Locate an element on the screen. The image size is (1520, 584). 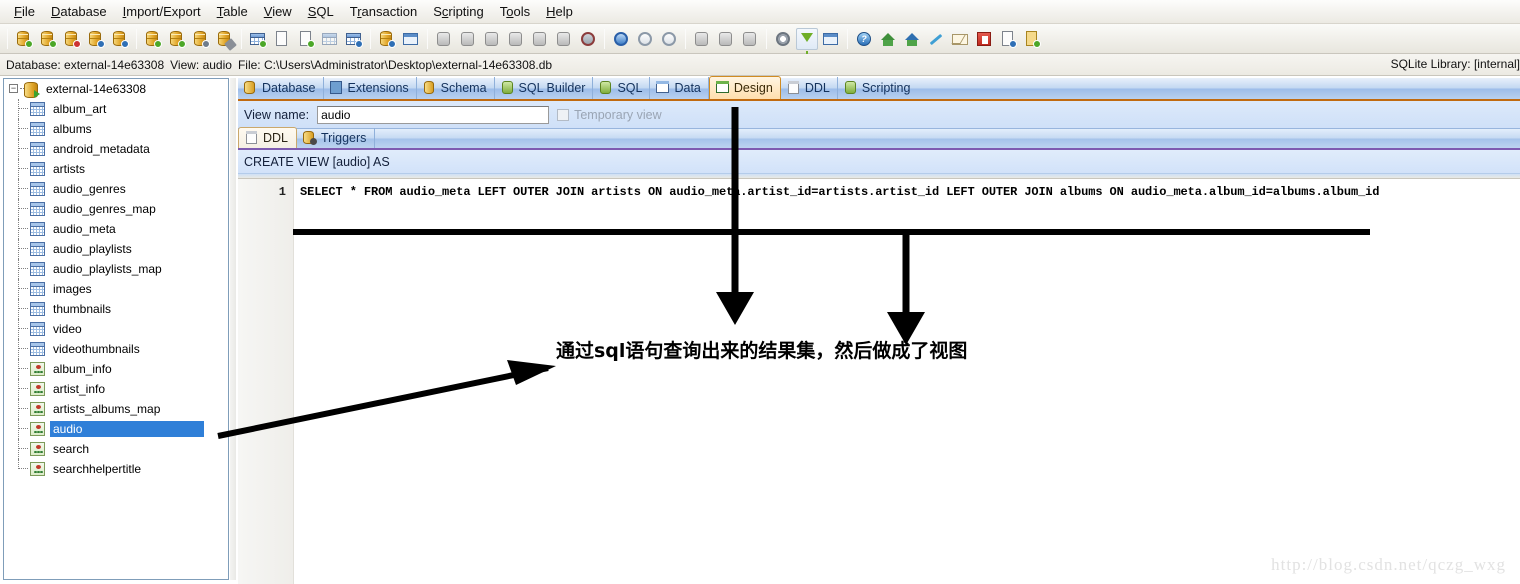
tab-data: Data is located at coordinates (679, 88).